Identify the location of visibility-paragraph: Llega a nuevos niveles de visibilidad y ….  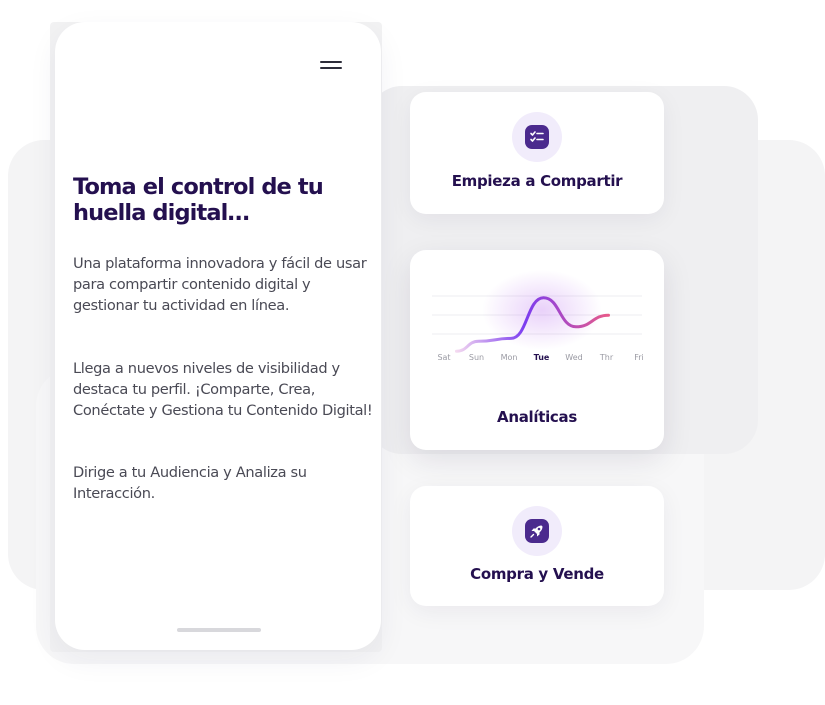
(223, 389).